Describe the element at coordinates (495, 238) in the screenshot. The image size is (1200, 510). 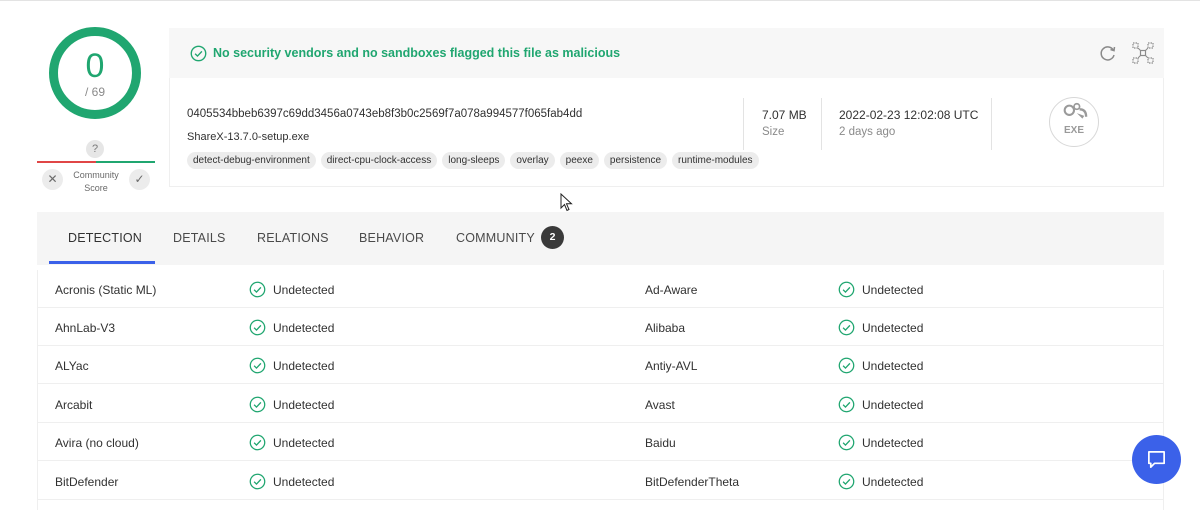
I see `tab-community: COMMUNITY` at that location.